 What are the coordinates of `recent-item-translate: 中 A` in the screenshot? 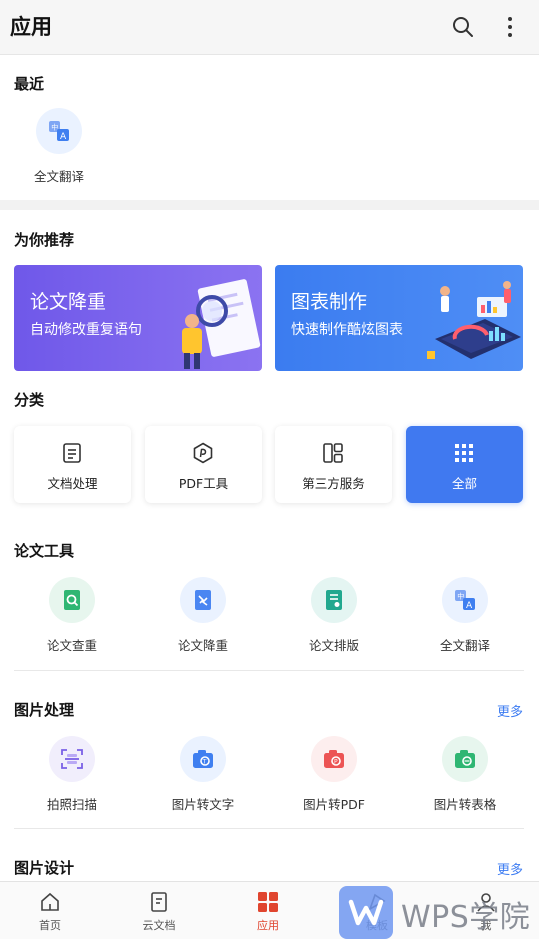 It's located at (59, 131).